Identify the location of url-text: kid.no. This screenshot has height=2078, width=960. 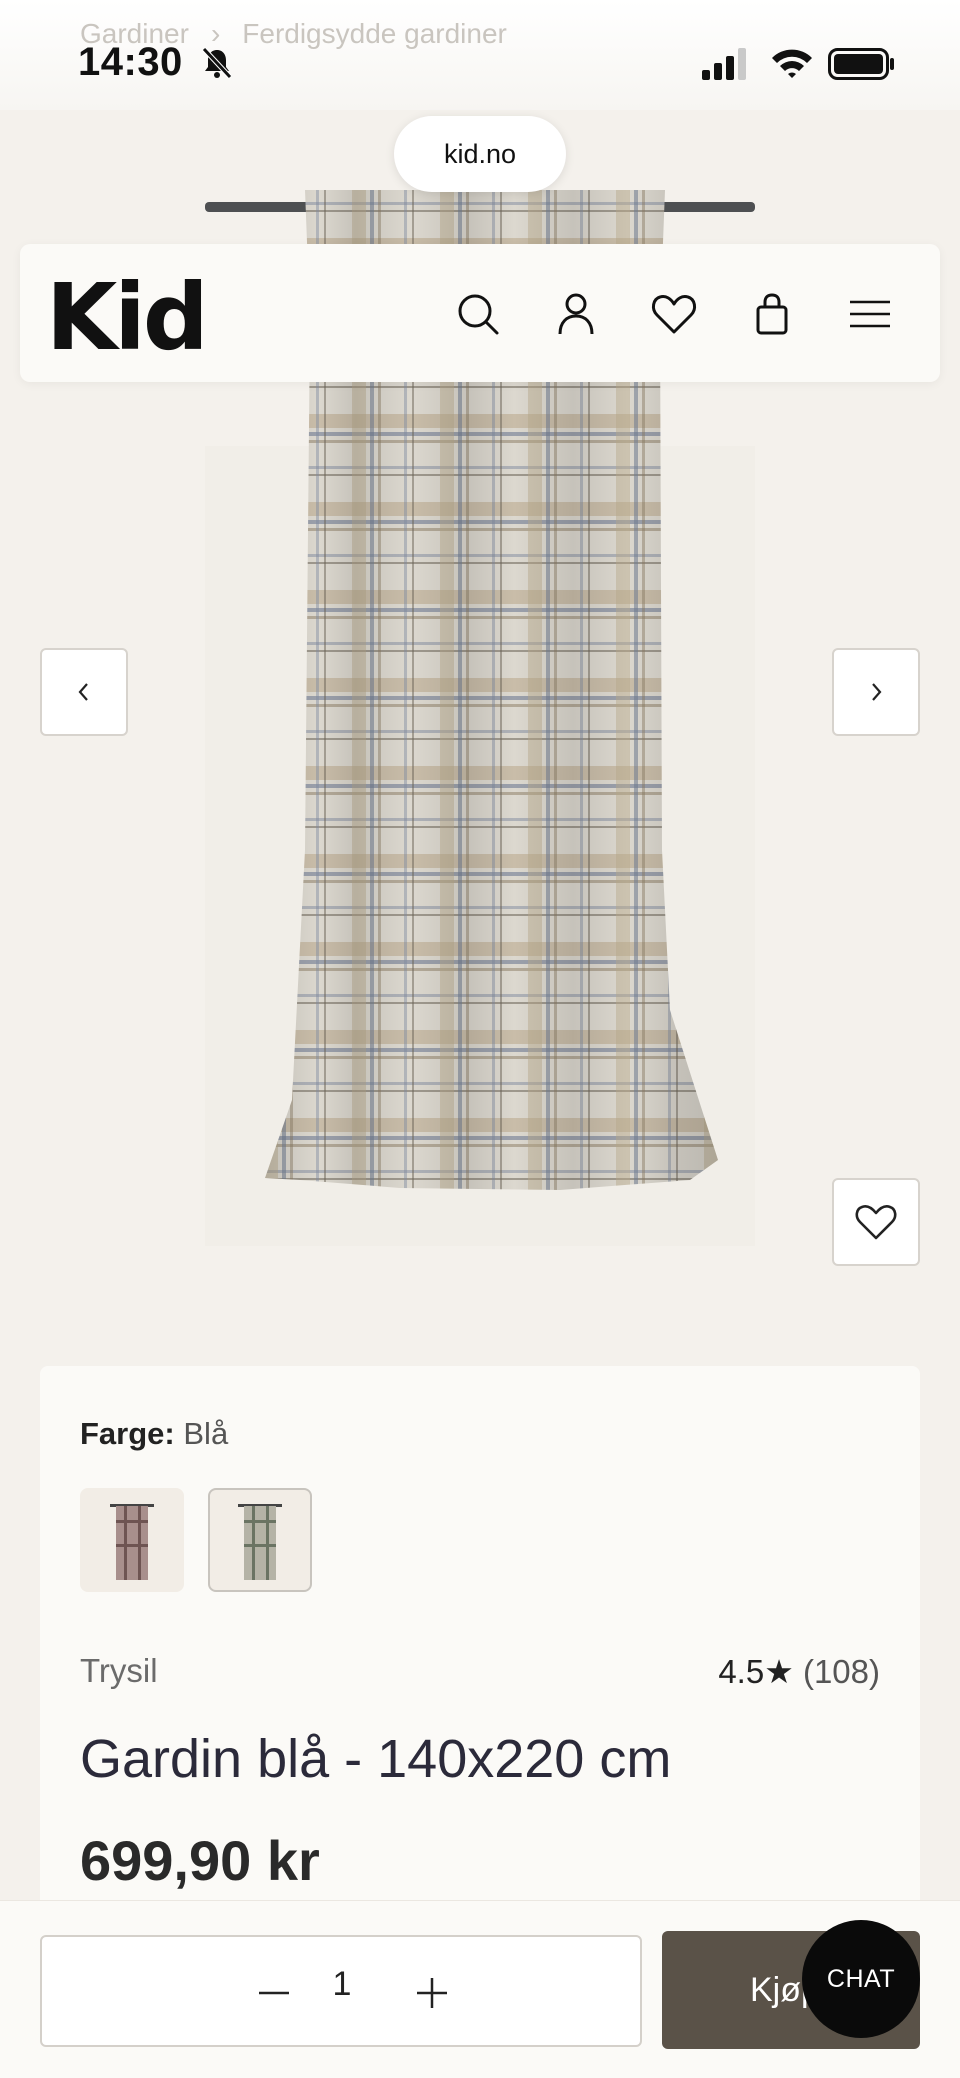
(480, 153).